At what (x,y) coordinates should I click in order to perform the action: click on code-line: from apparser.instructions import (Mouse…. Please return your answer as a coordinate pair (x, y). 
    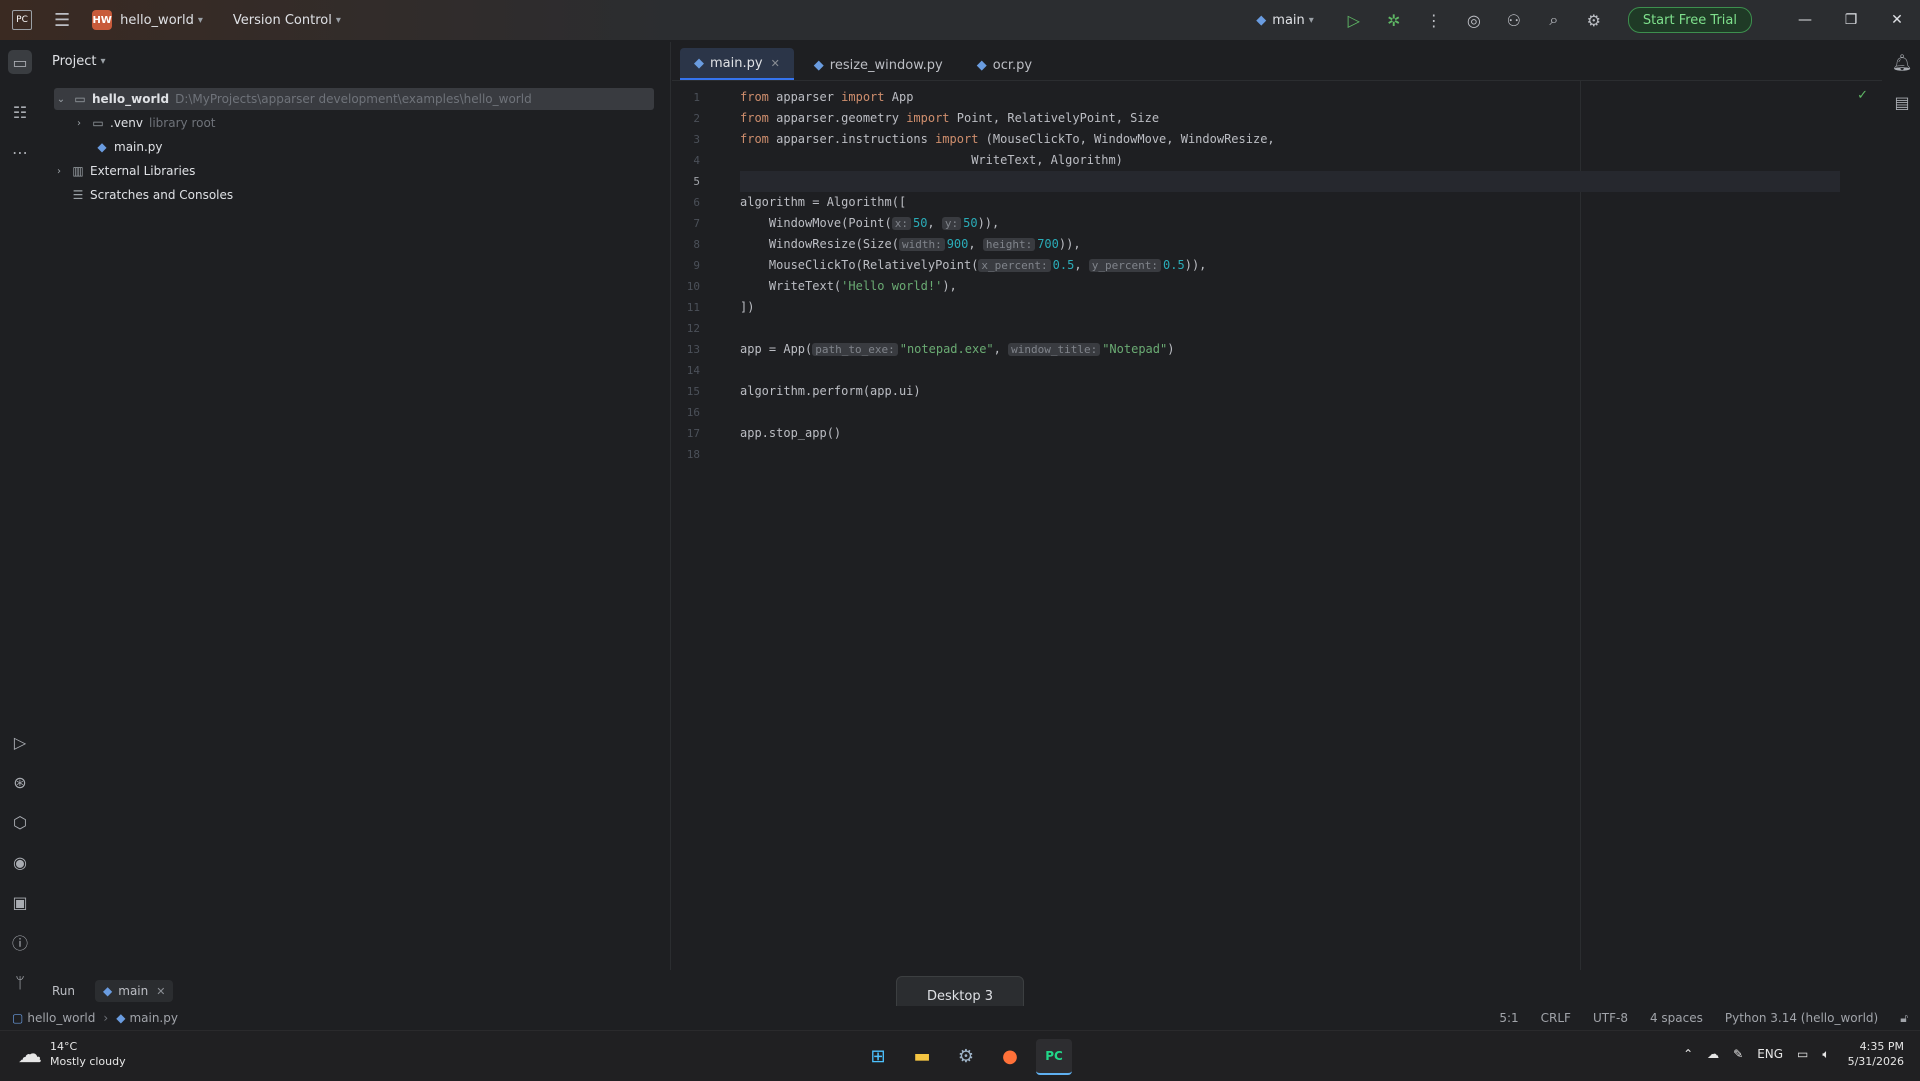
    Looking at the image, I should click on (1007, 139).